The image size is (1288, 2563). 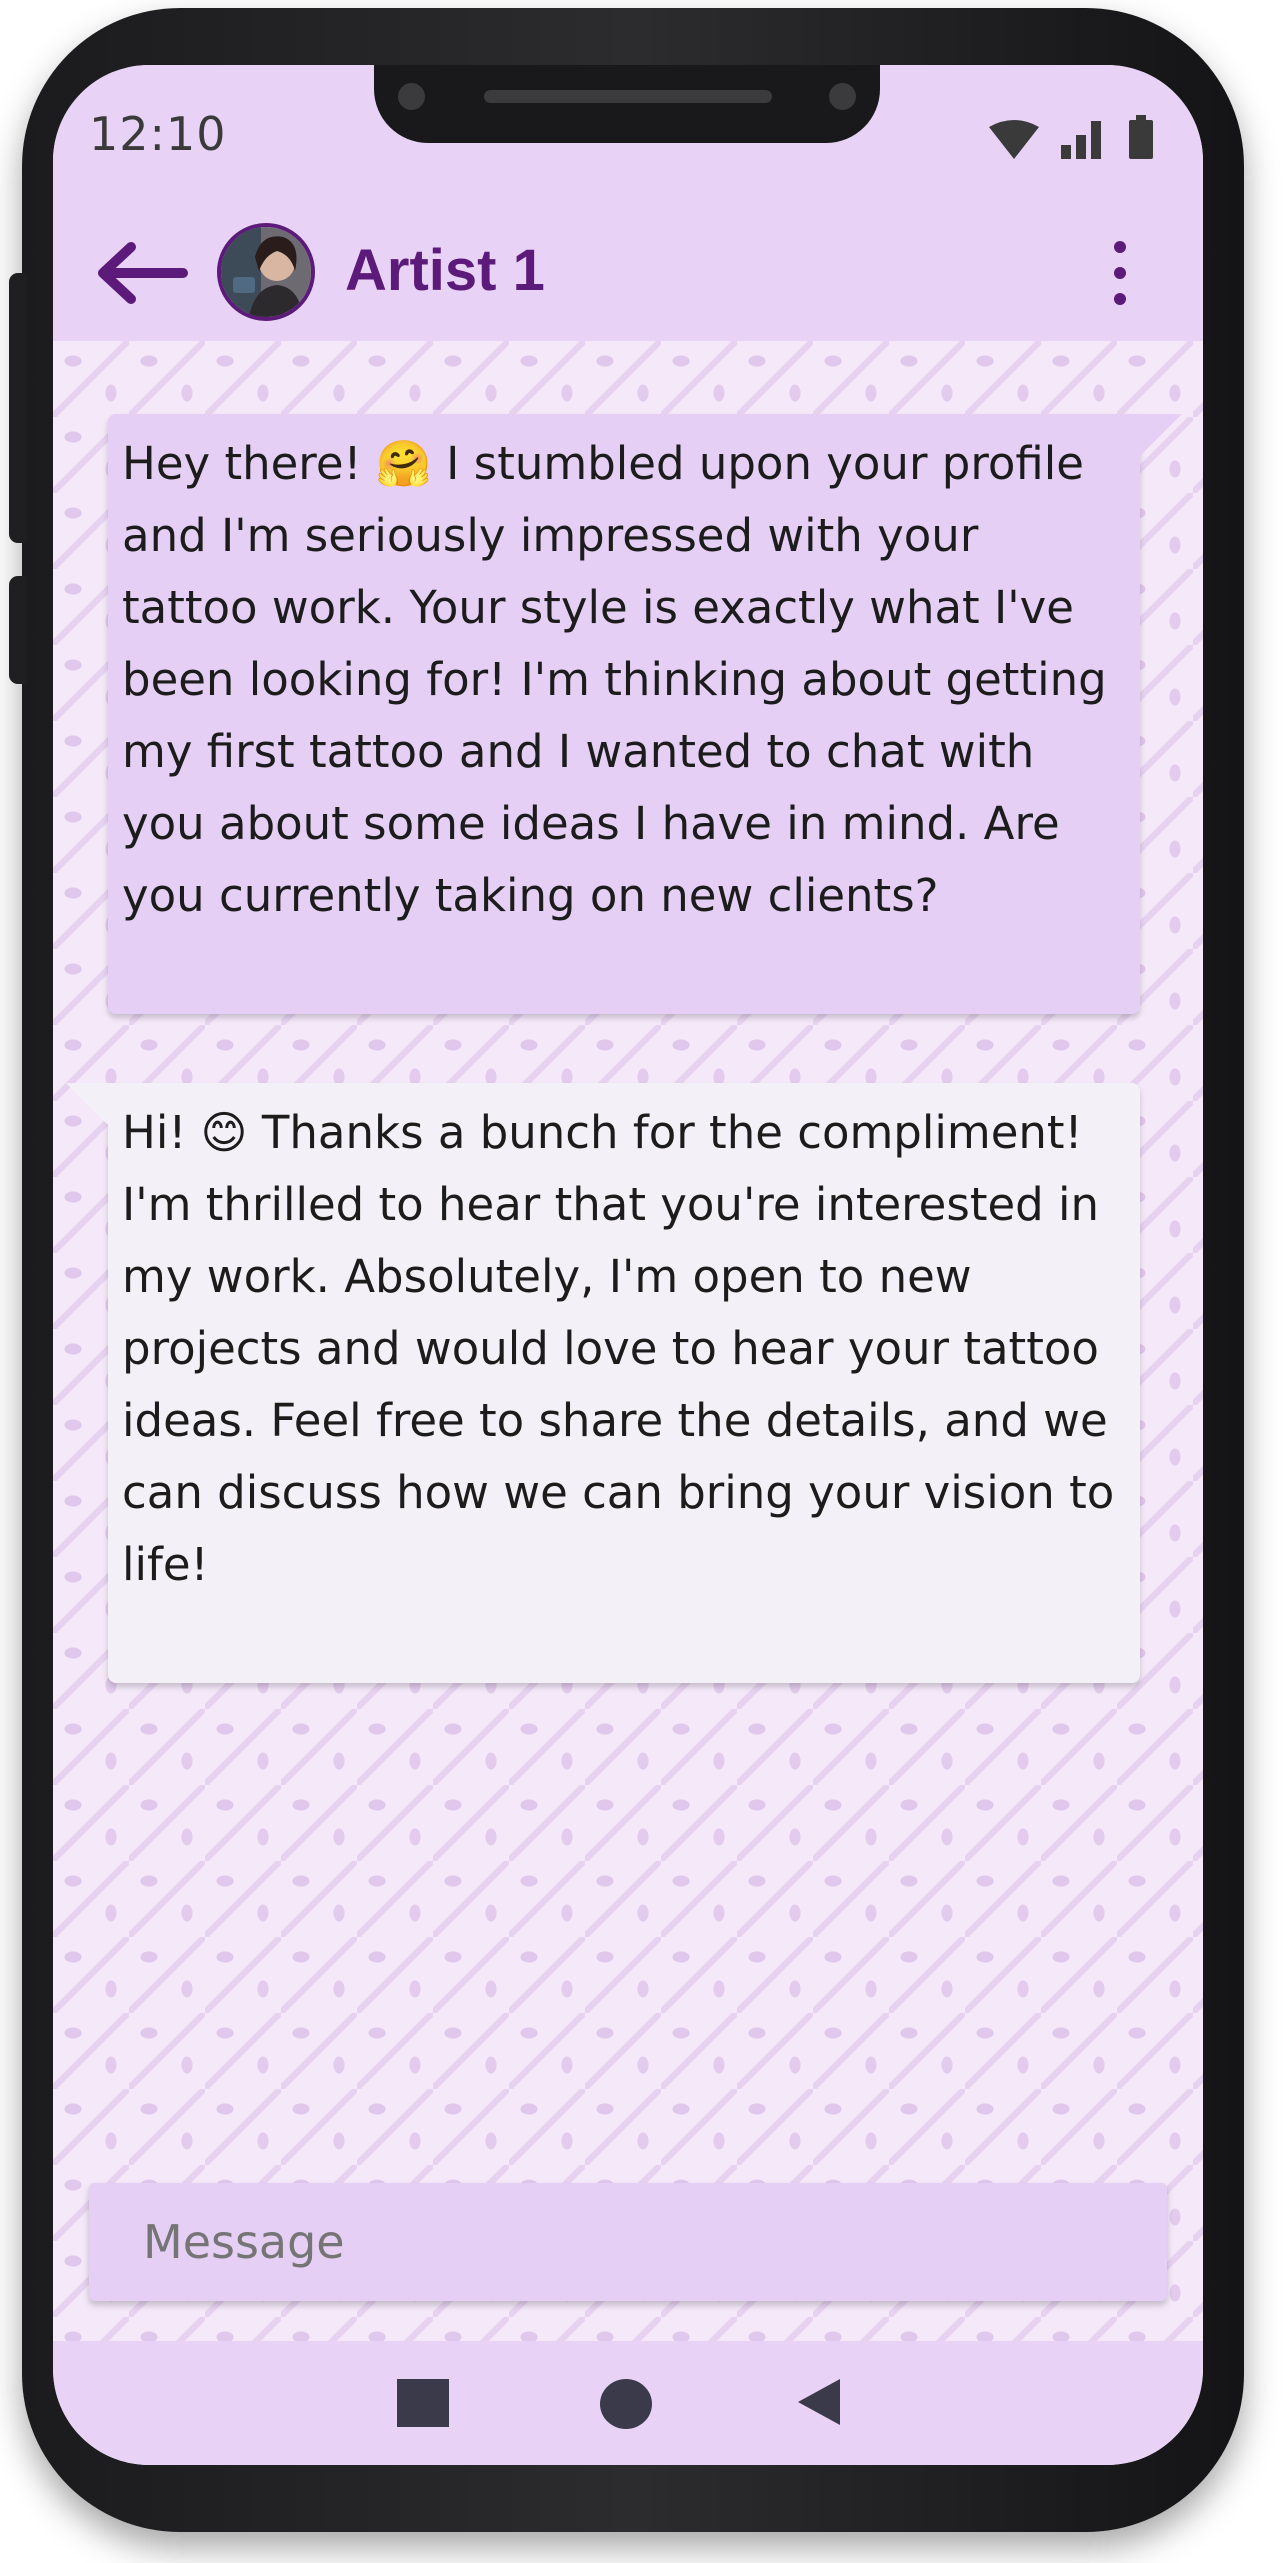 I want to click on avatar-photo, so click(x=266, y=272).